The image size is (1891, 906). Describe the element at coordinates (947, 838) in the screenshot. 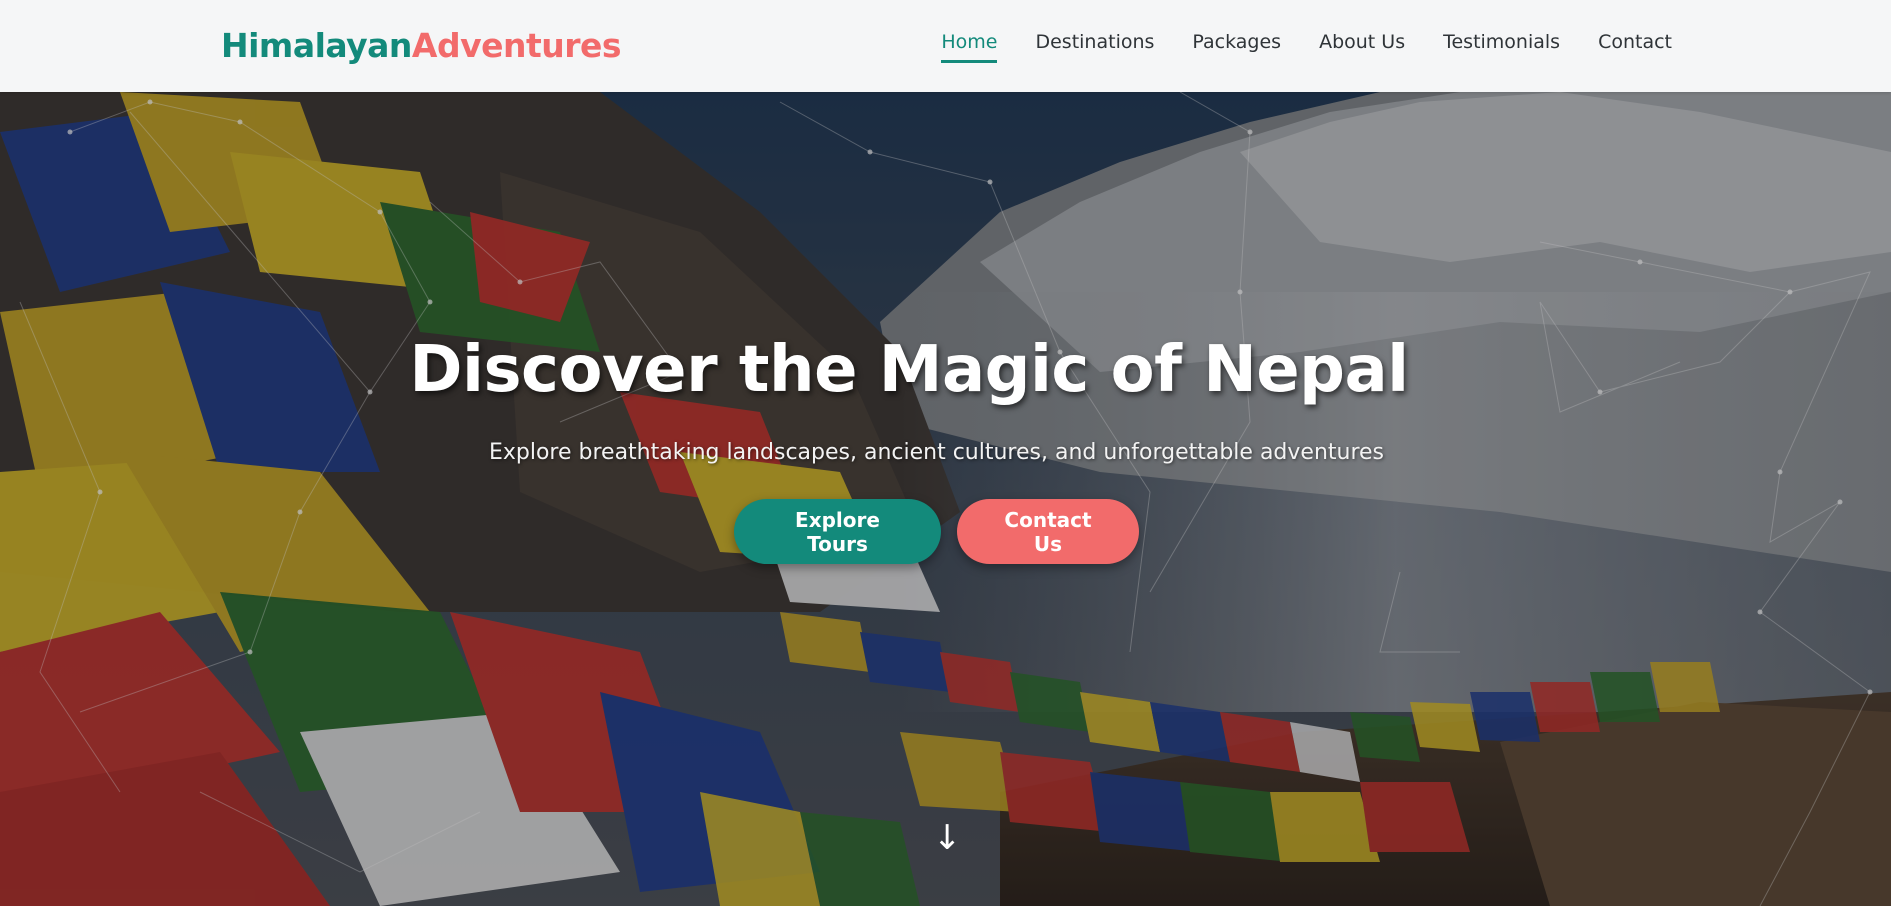

I see `arrow-down-icon: ↓` at that location.